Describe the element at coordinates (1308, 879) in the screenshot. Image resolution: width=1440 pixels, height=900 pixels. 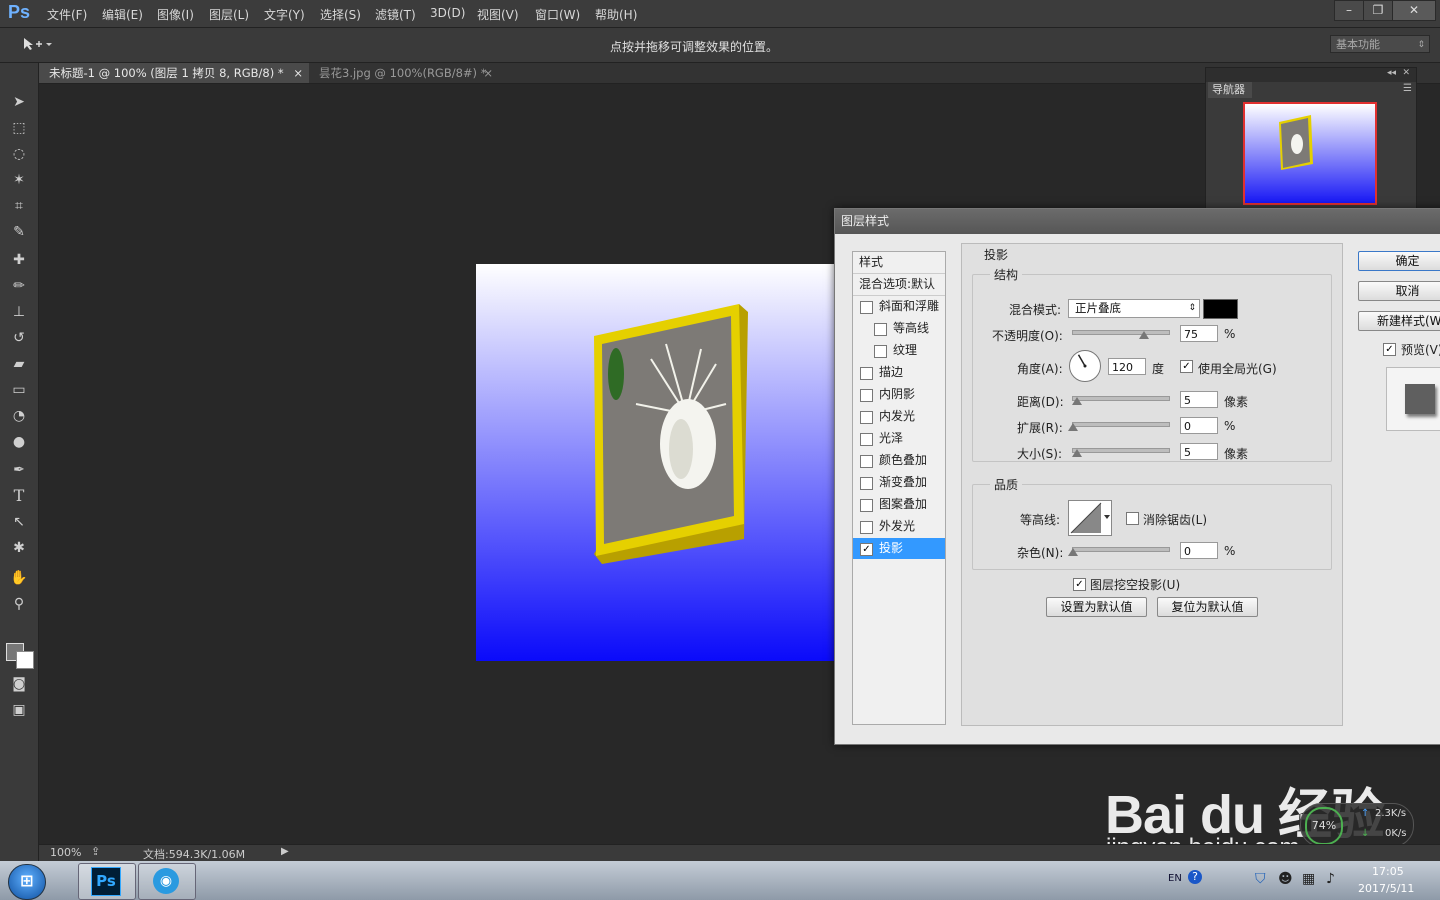
I see `network-tray-icon: ▦` at that location.